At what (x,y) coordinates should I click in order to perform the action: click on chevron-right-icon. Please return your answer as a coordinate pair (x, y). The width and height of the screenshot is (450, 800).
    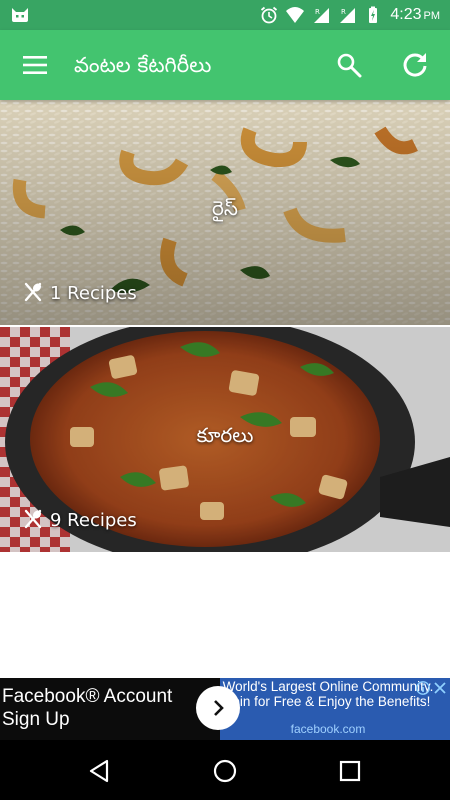
    Looking at the image, I should click on (219, 708).